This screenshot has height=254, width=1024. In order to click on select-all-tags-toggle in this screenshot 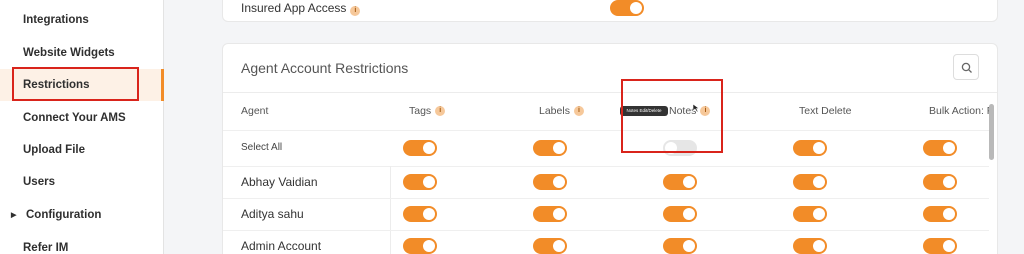, I will do `click(420, 148)`.